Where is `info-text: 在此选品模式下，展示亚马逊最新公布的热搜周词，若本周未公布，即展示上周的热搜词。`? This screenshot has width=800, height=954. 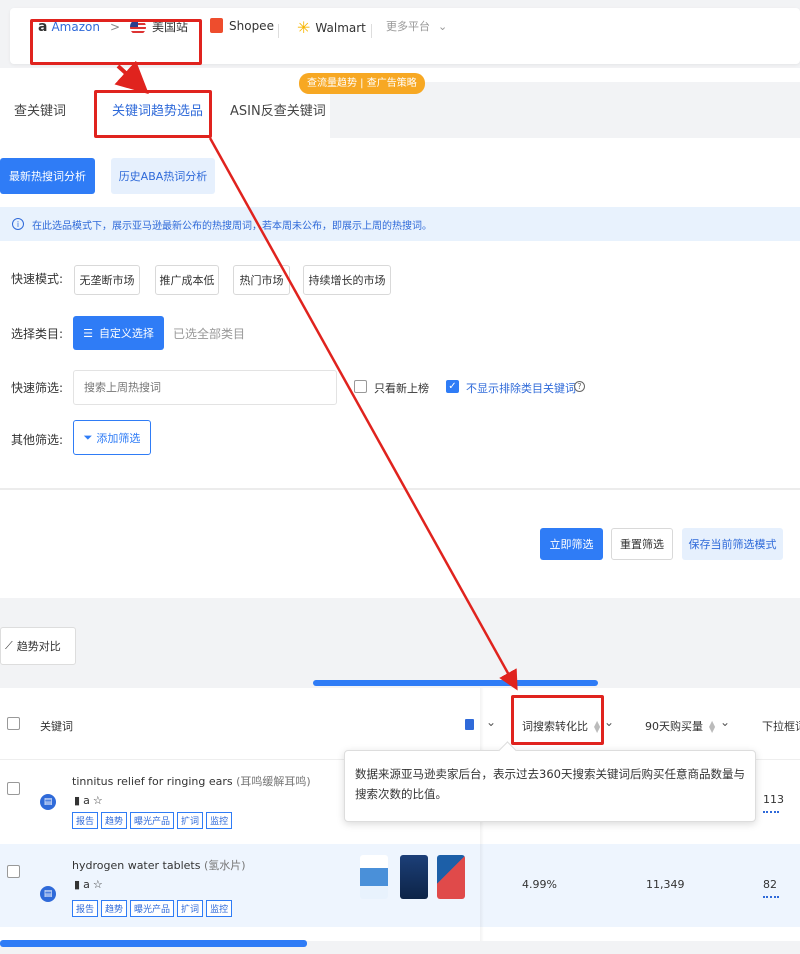 info-text: 在此选品模式下，展示亚马逊最新公布的热搜周词，若本周未公布，即展示上周的热搜词。 is located at coordinates (232, 226).